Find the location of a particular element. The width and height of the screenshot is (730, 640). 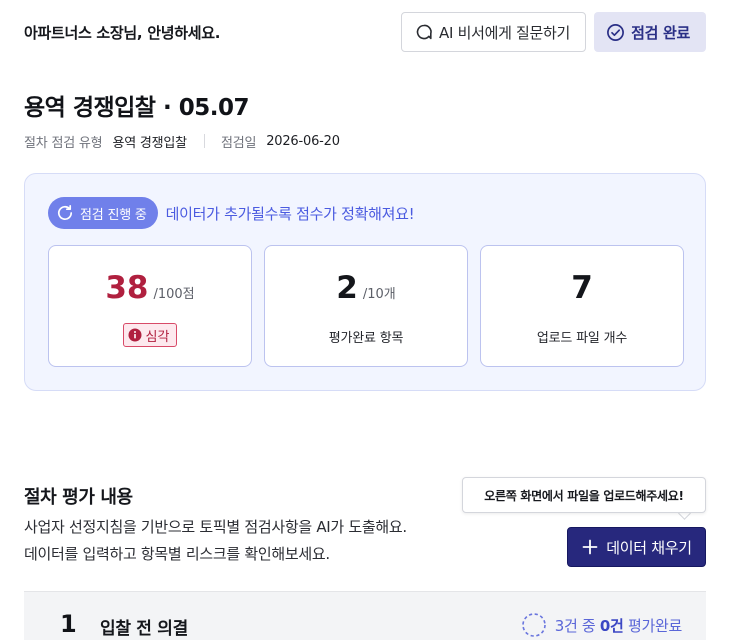

header-actions: AI 비서에게 질문하기 점검 완료 is located at coordinates (553, 32).